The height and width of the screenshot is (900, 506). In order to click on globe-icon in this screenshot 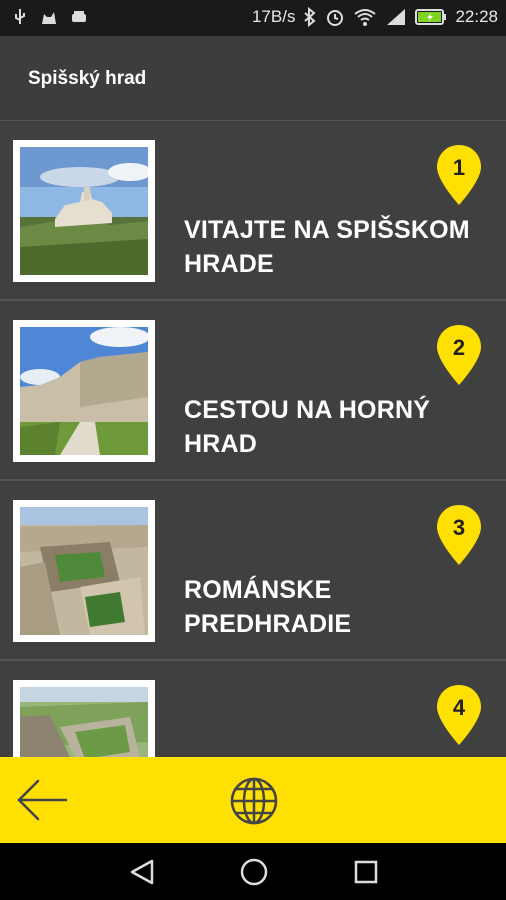, I will do `click(254, 801)`.